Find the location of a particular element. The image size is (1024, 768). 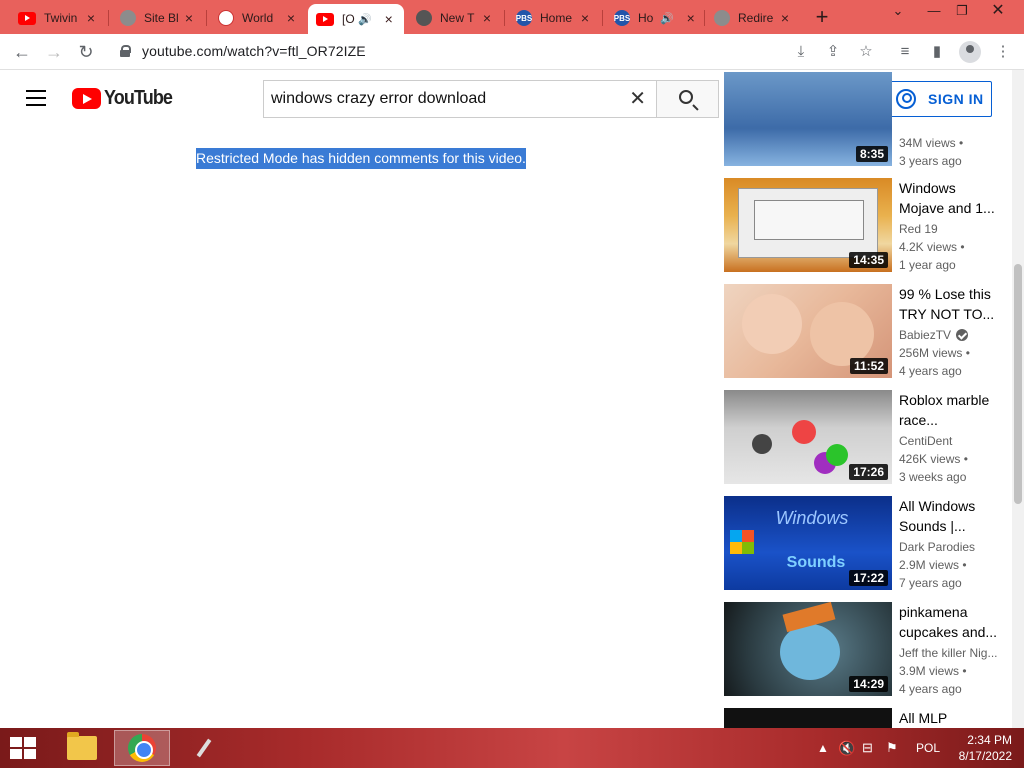

error-window is located at coordinates (809, 220).